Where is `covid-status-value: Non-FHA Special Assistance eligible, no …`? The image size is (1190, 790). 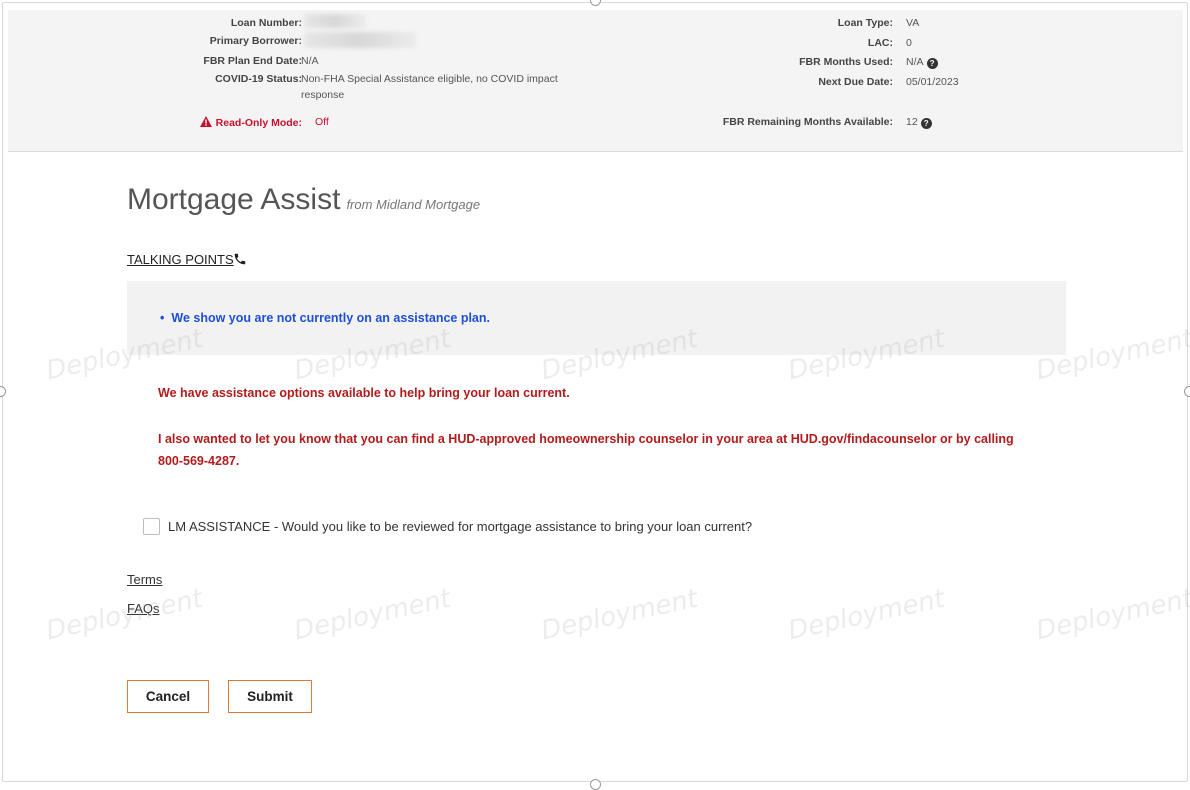
covid-status-value: Non-FHA Special Assistance eligible, no … is located at coordinates (429, 87).